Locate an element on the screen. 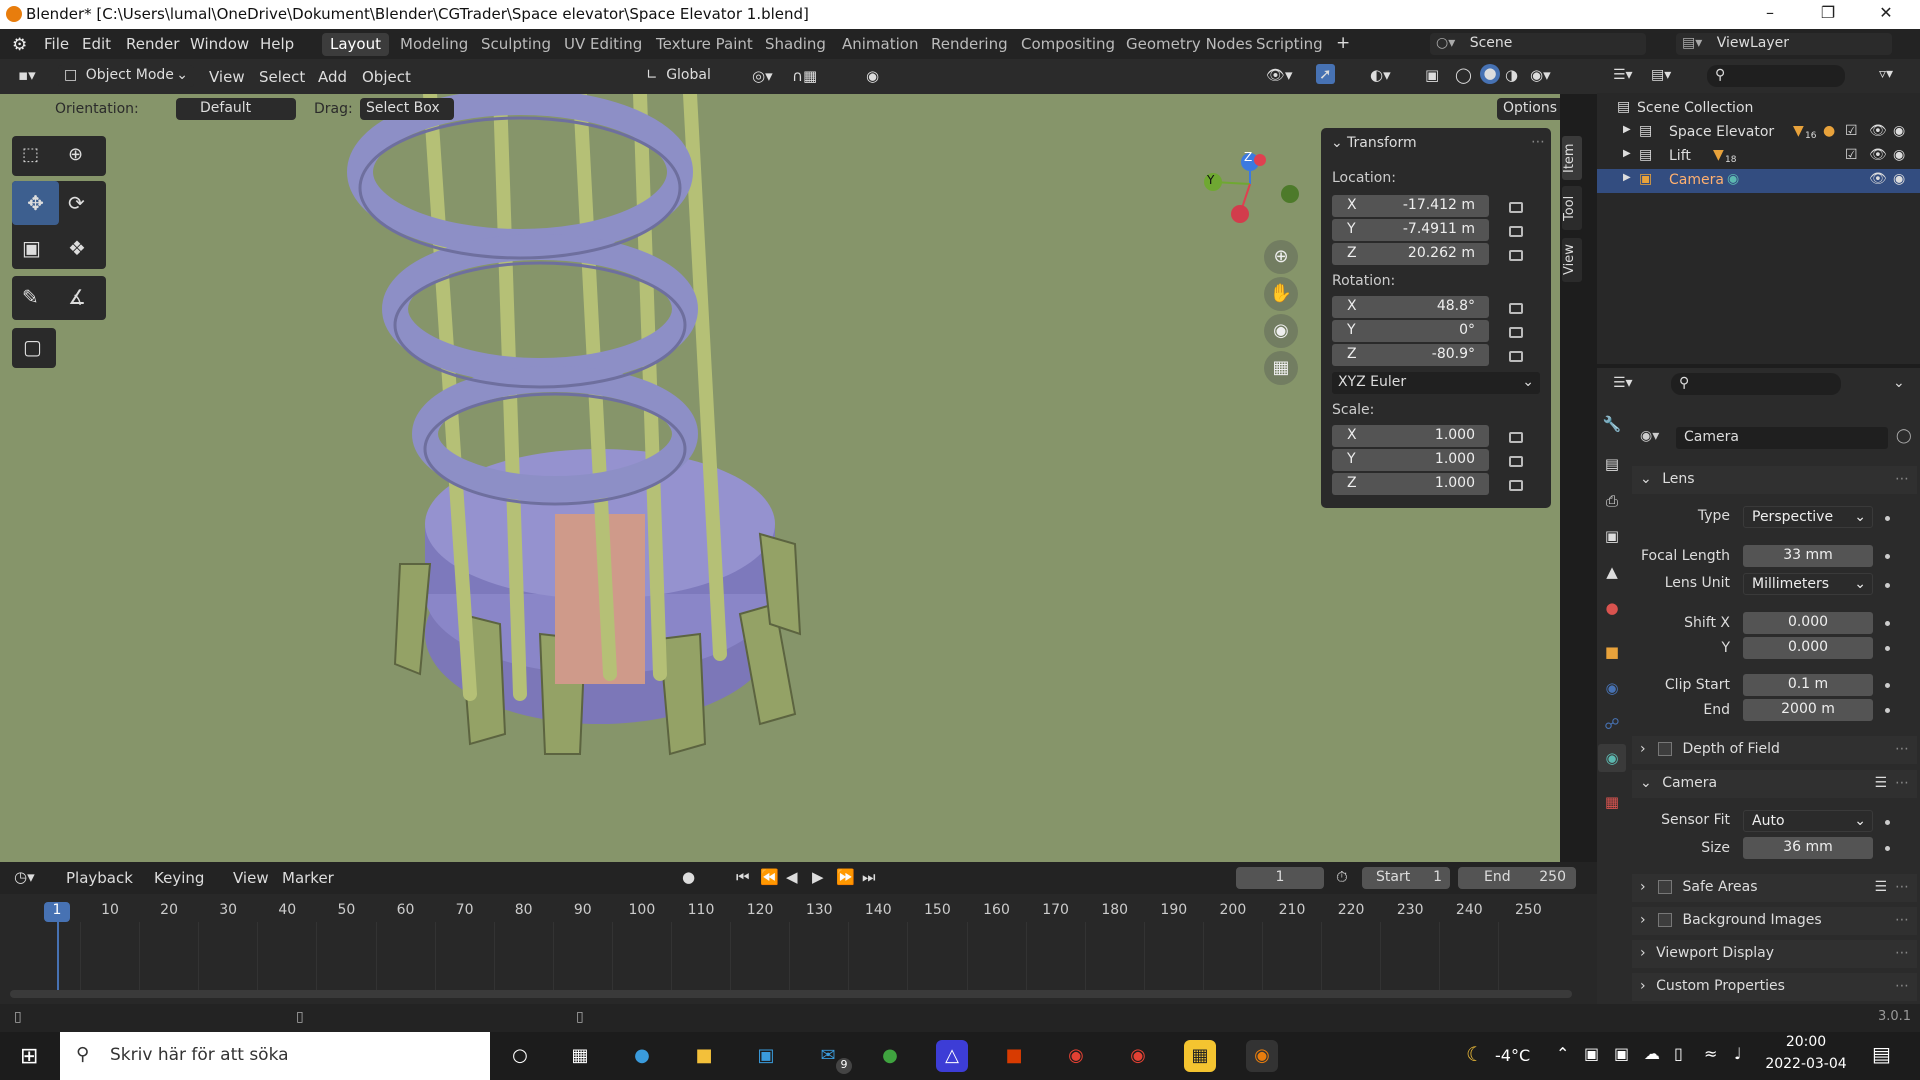  rotate-icon: ⟳ is located at coordinates (76, 203).